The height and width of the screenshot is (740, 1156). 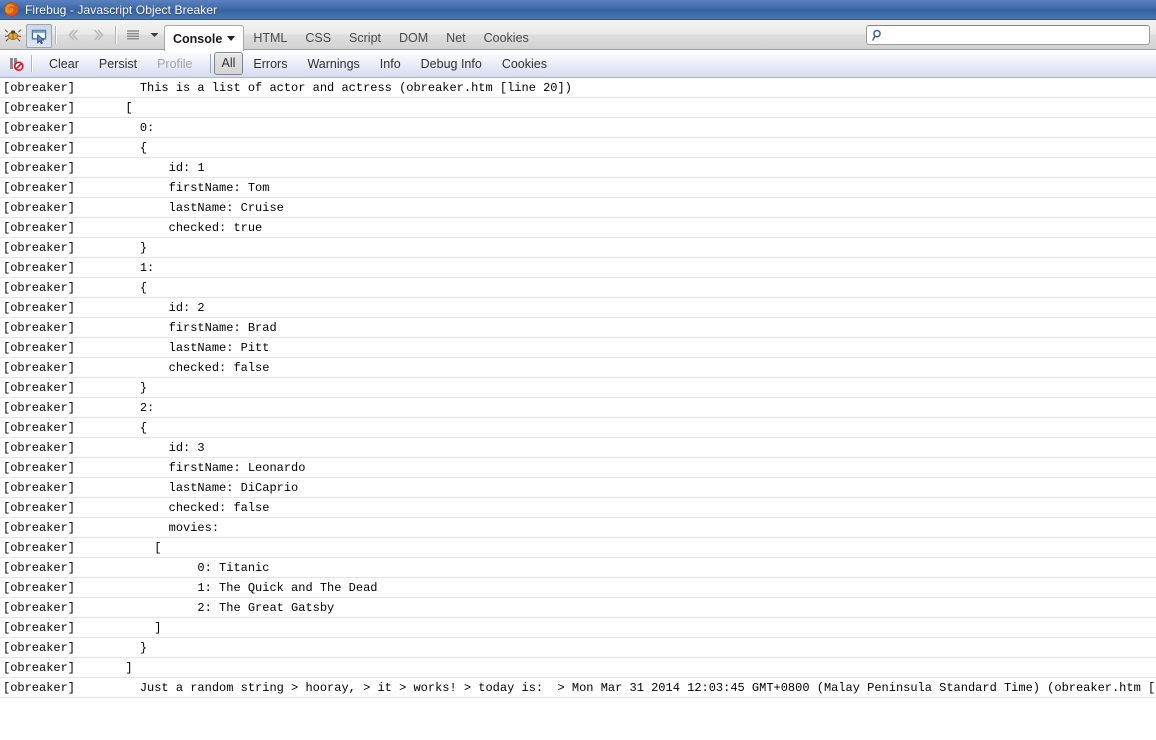 I want to click on console-log-row: [obreaker] 1:, so click(x=578, y=268).